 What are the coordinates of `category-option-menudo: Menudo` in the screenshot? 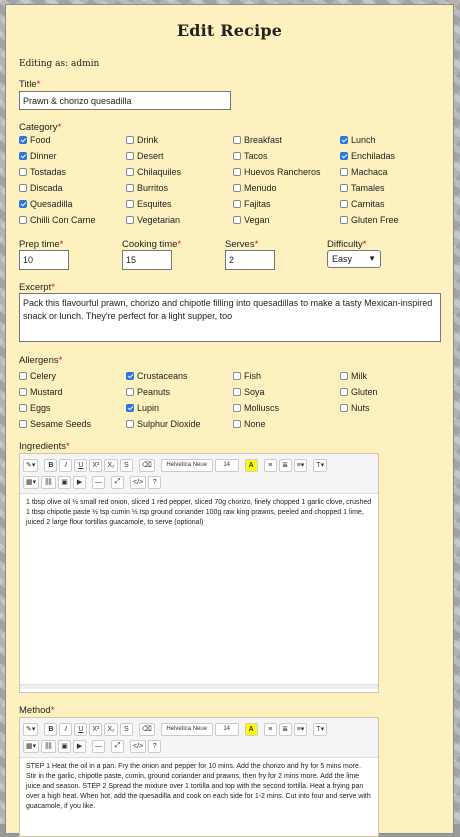 It's located at (255, 188).